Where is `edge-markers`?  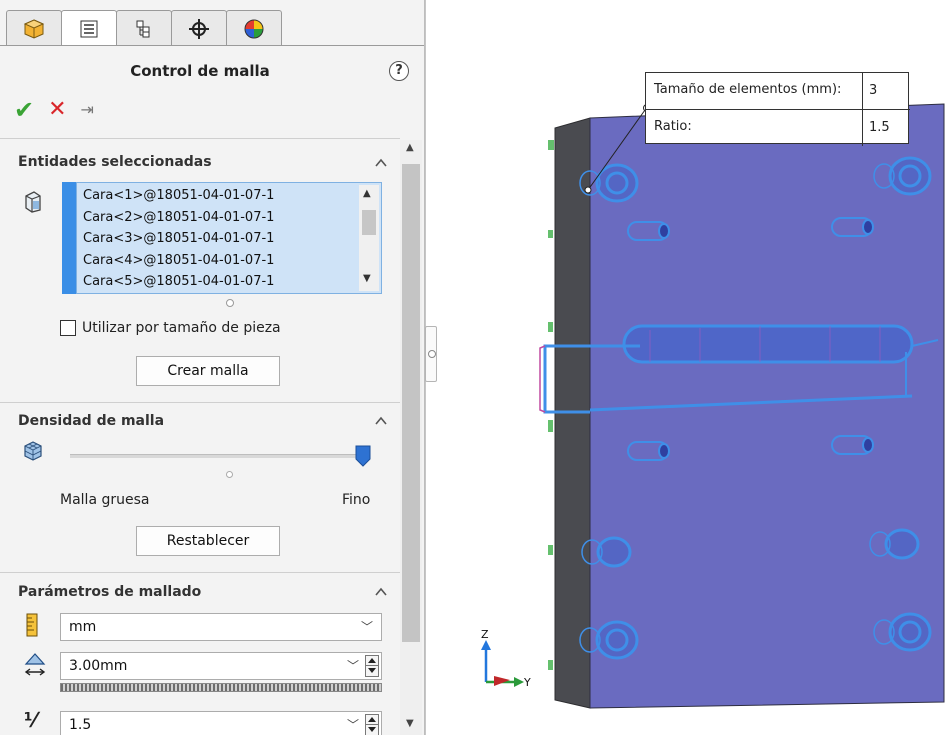
edge-markers is located at coordinates (551, 405).